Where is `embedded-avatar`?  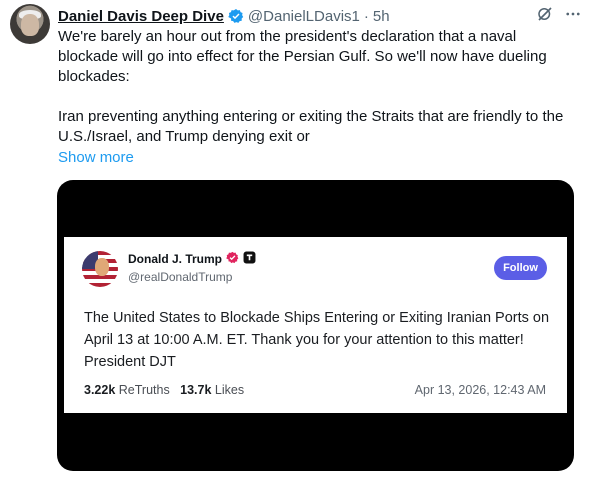
embedded-avatar is located at coordinates (100, 269).